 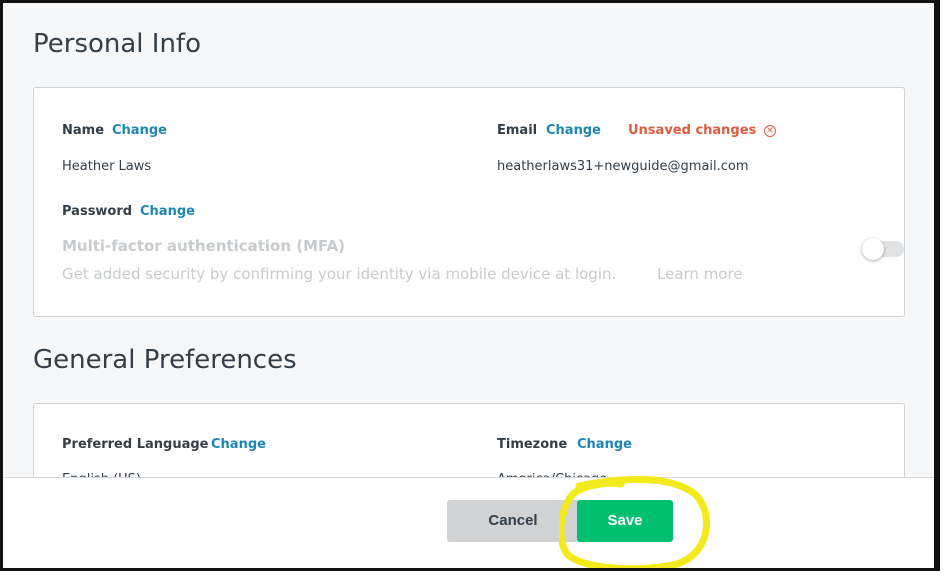 I want to click on password-change-link: Change, so click(x=167, y=211).